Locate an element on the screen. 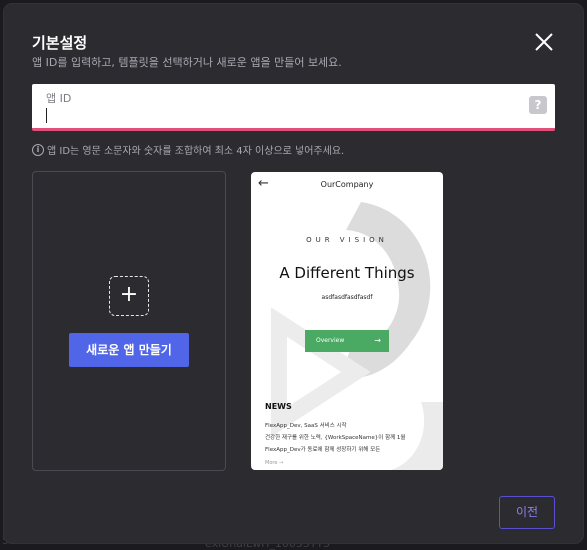 The height and width of the screenshot is (550, 587). template-news-item: FlexApp_Dev, SaaS 서비스 시작 is located at coordinates (306, 426).